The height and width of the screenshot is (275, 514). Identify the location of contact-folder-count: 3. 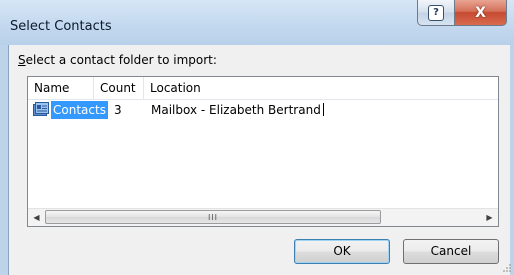
(118, 110).